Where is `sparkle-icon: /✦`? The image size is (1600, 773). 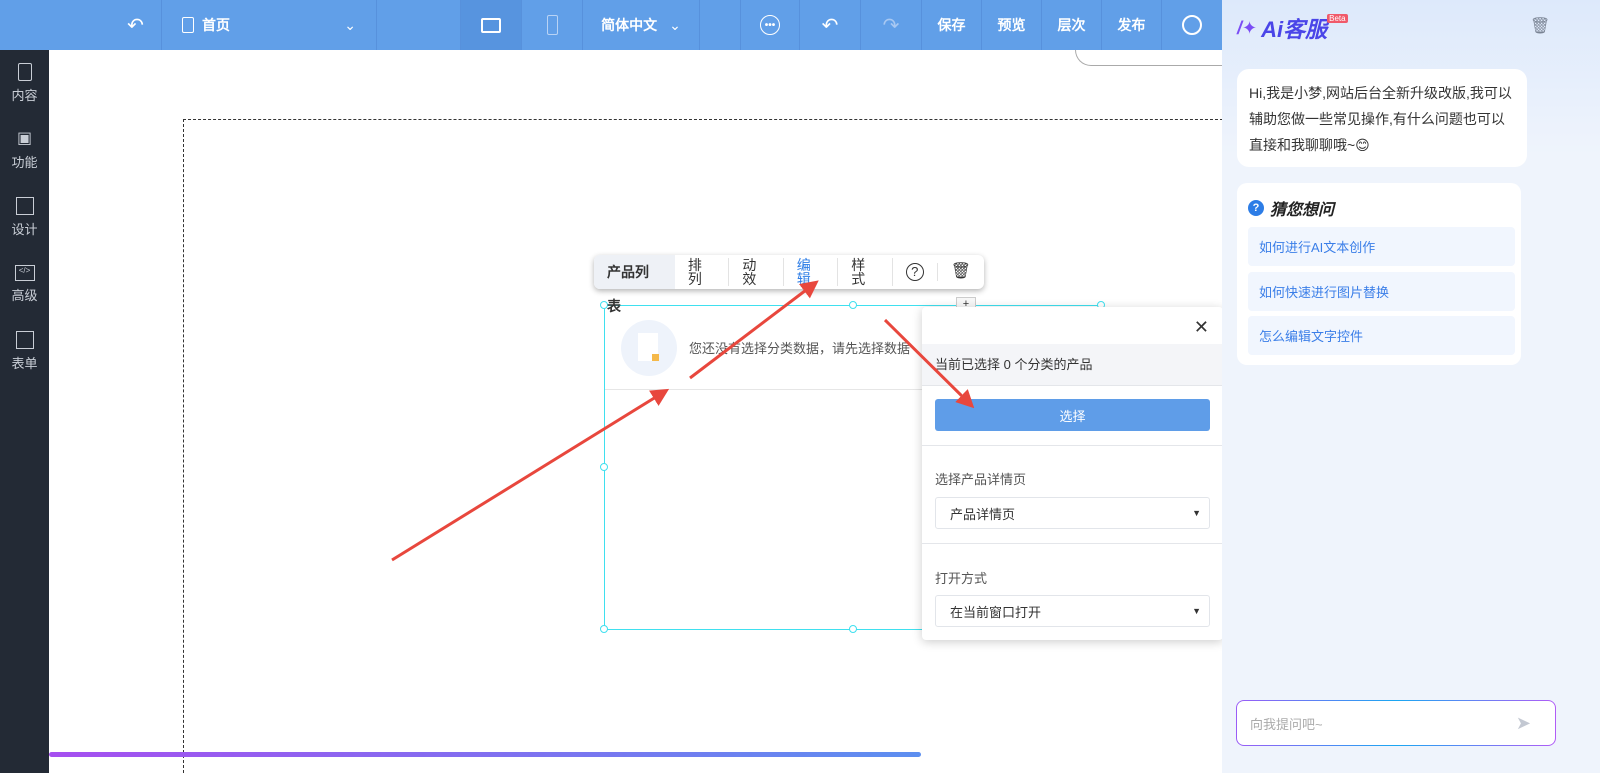
sparkle-icon: /✦ is located at coordinates (1247, 27).